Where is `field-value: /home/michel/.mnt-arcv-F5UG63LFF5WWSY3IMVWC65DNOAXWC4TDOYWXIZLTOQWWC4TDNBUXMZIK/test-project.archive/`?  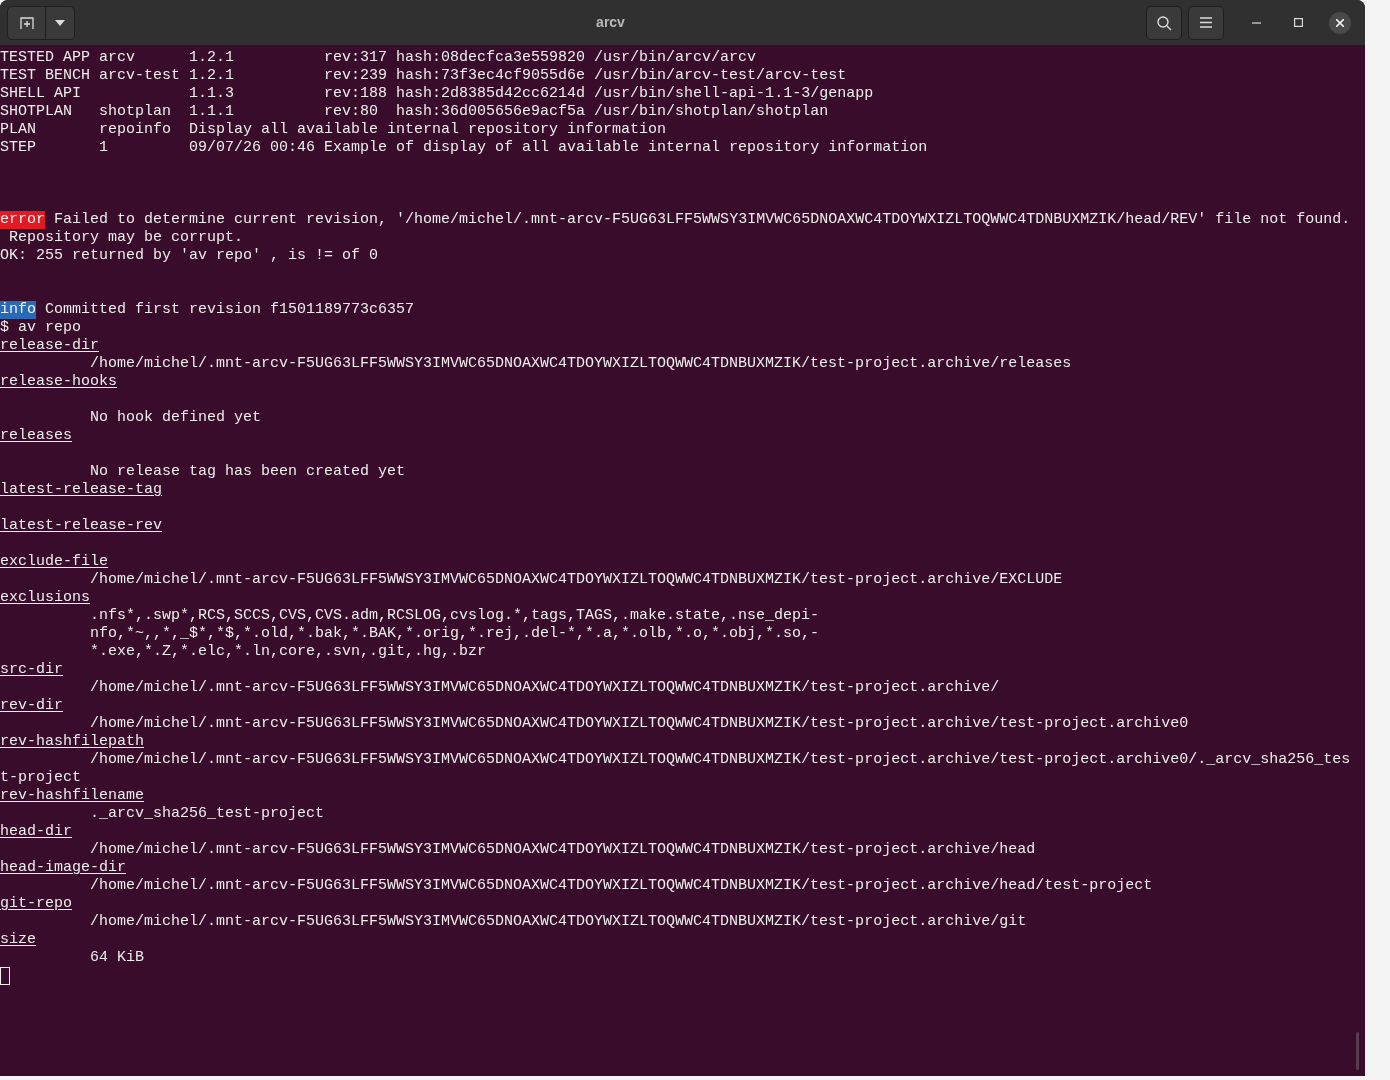 field-value: /home/michel/.mnt-arcv-F5UG63LFF5WWSY3IMVWC65DNOAXWC4TDOYWXIZLTOQWWC4TDNBUXMZIK/test-project.archive/ is located at coordinates (545, 687).